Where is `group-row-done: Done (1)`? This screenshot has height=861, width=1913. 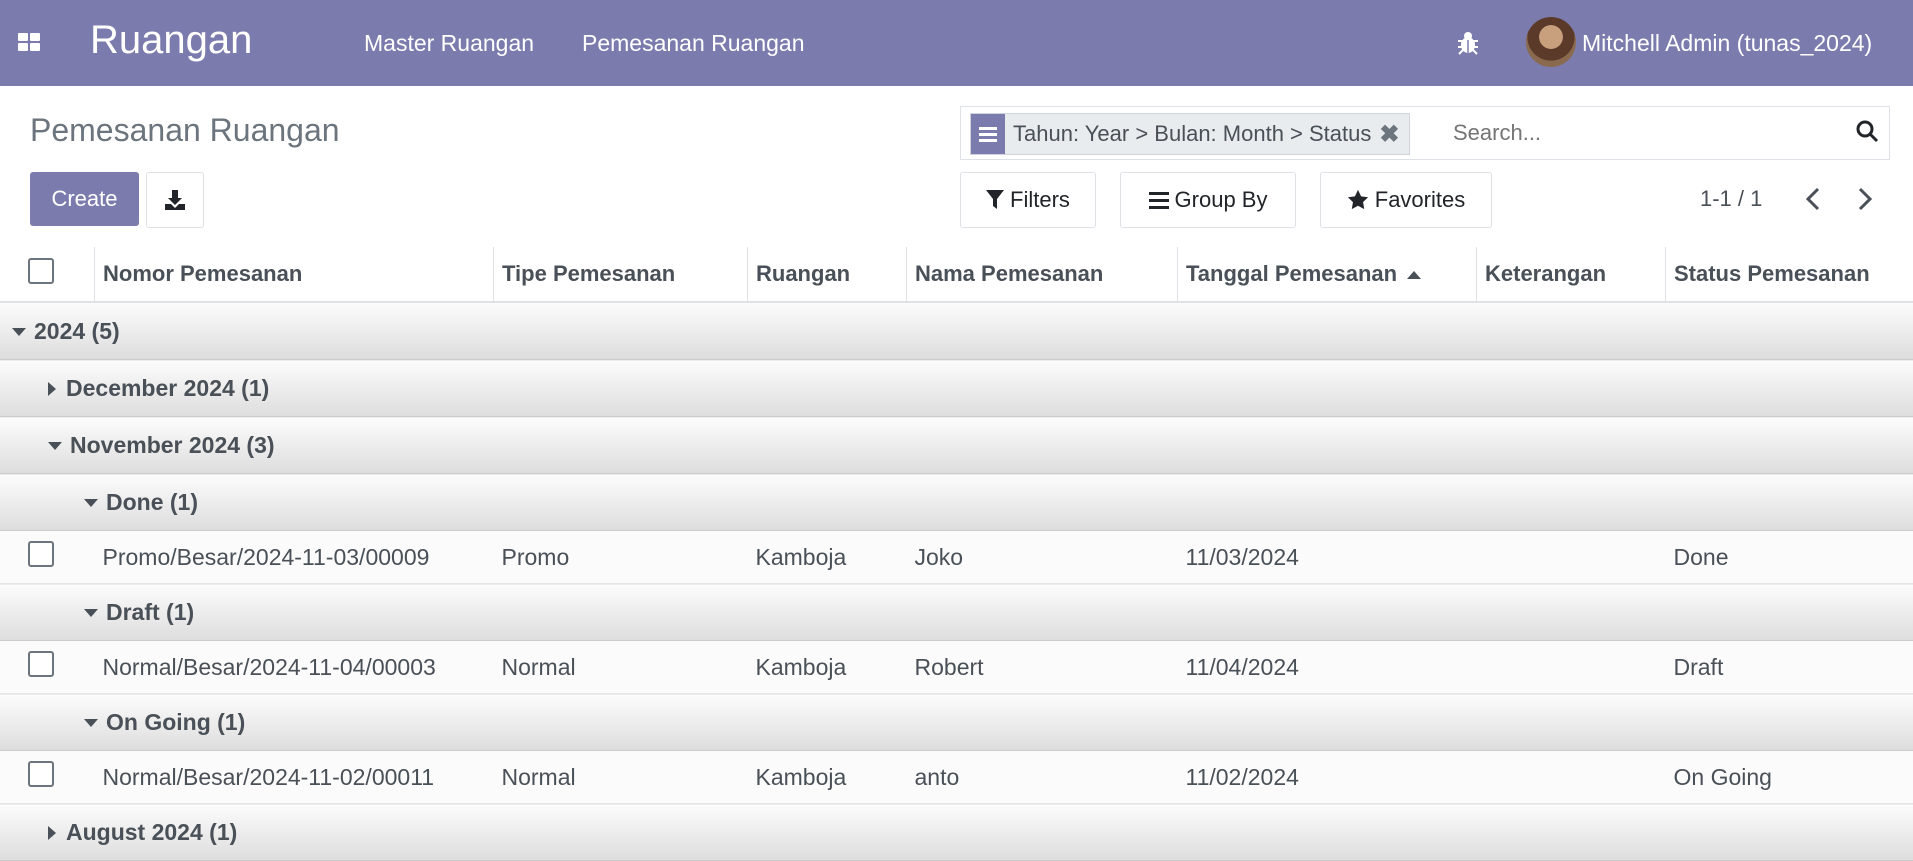
group-row-done: Done (1) is located at coordinates (956, 502).